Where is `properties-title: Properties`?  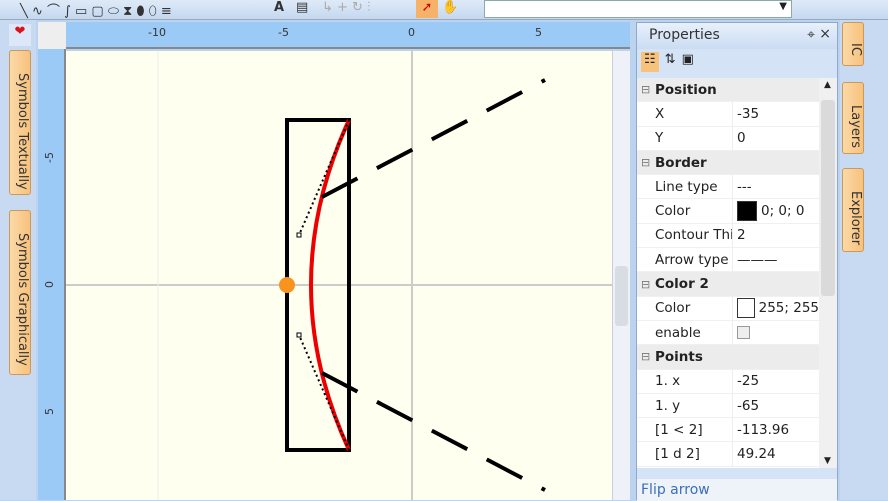
properties-title: Properties is located at coordinates (684, 35).